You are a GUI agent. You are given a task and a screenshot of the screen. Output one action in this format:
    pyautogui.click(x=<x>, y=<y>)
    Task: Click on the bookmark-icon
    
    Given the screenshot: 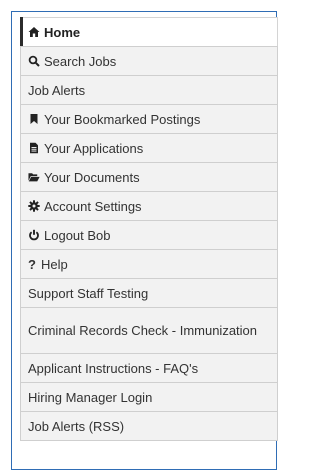 What is the action you would take?
    pyautogui.click(x=34, y=119)
    